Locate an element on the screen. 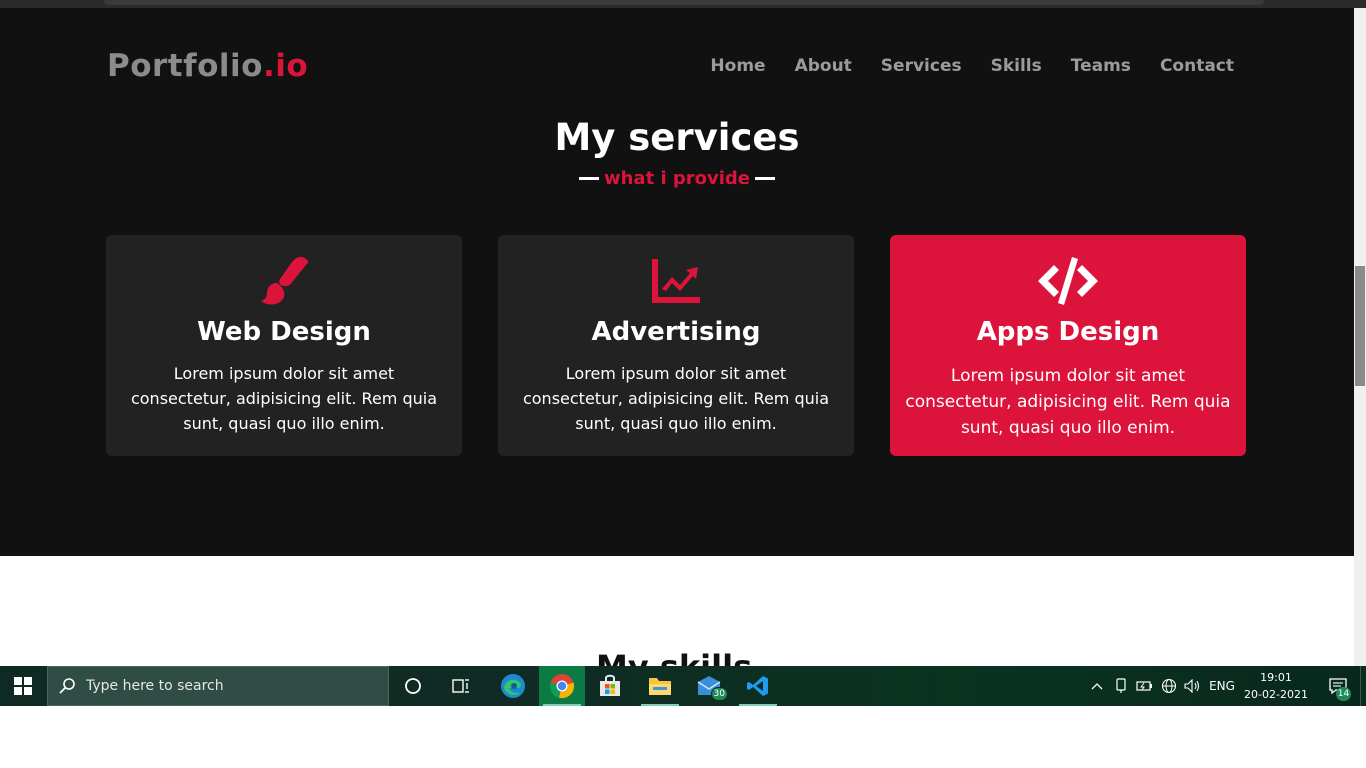  taskbar-store is located at coordinates (610, 686).